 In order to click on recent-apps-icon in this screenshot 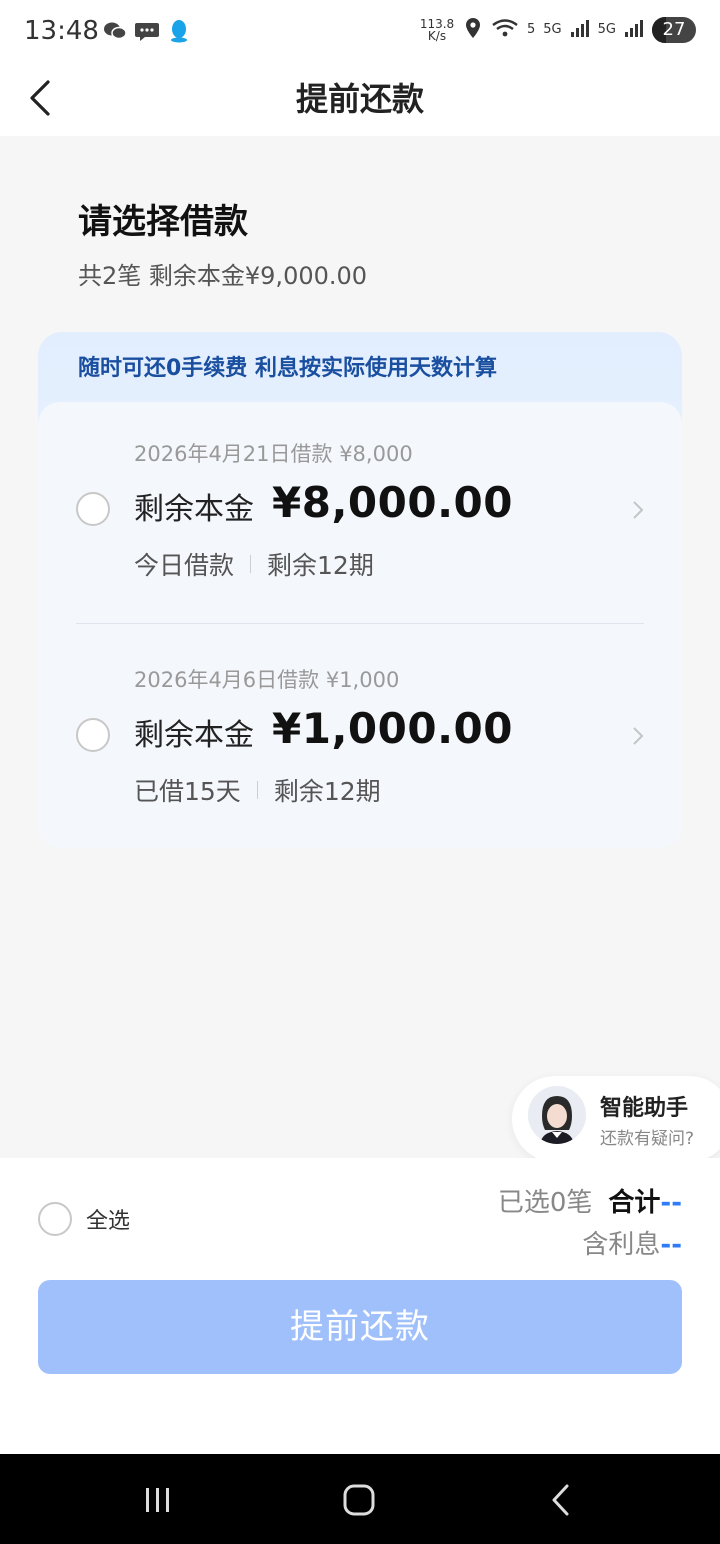, I will do `click(157, 1500)`.